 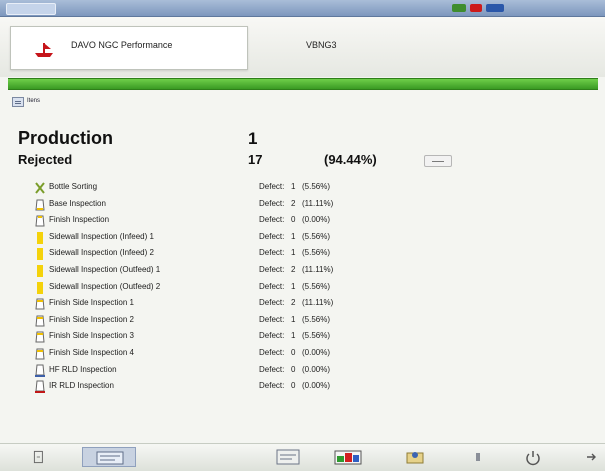 I want to click on user-icon, so click(x=415, y=458).